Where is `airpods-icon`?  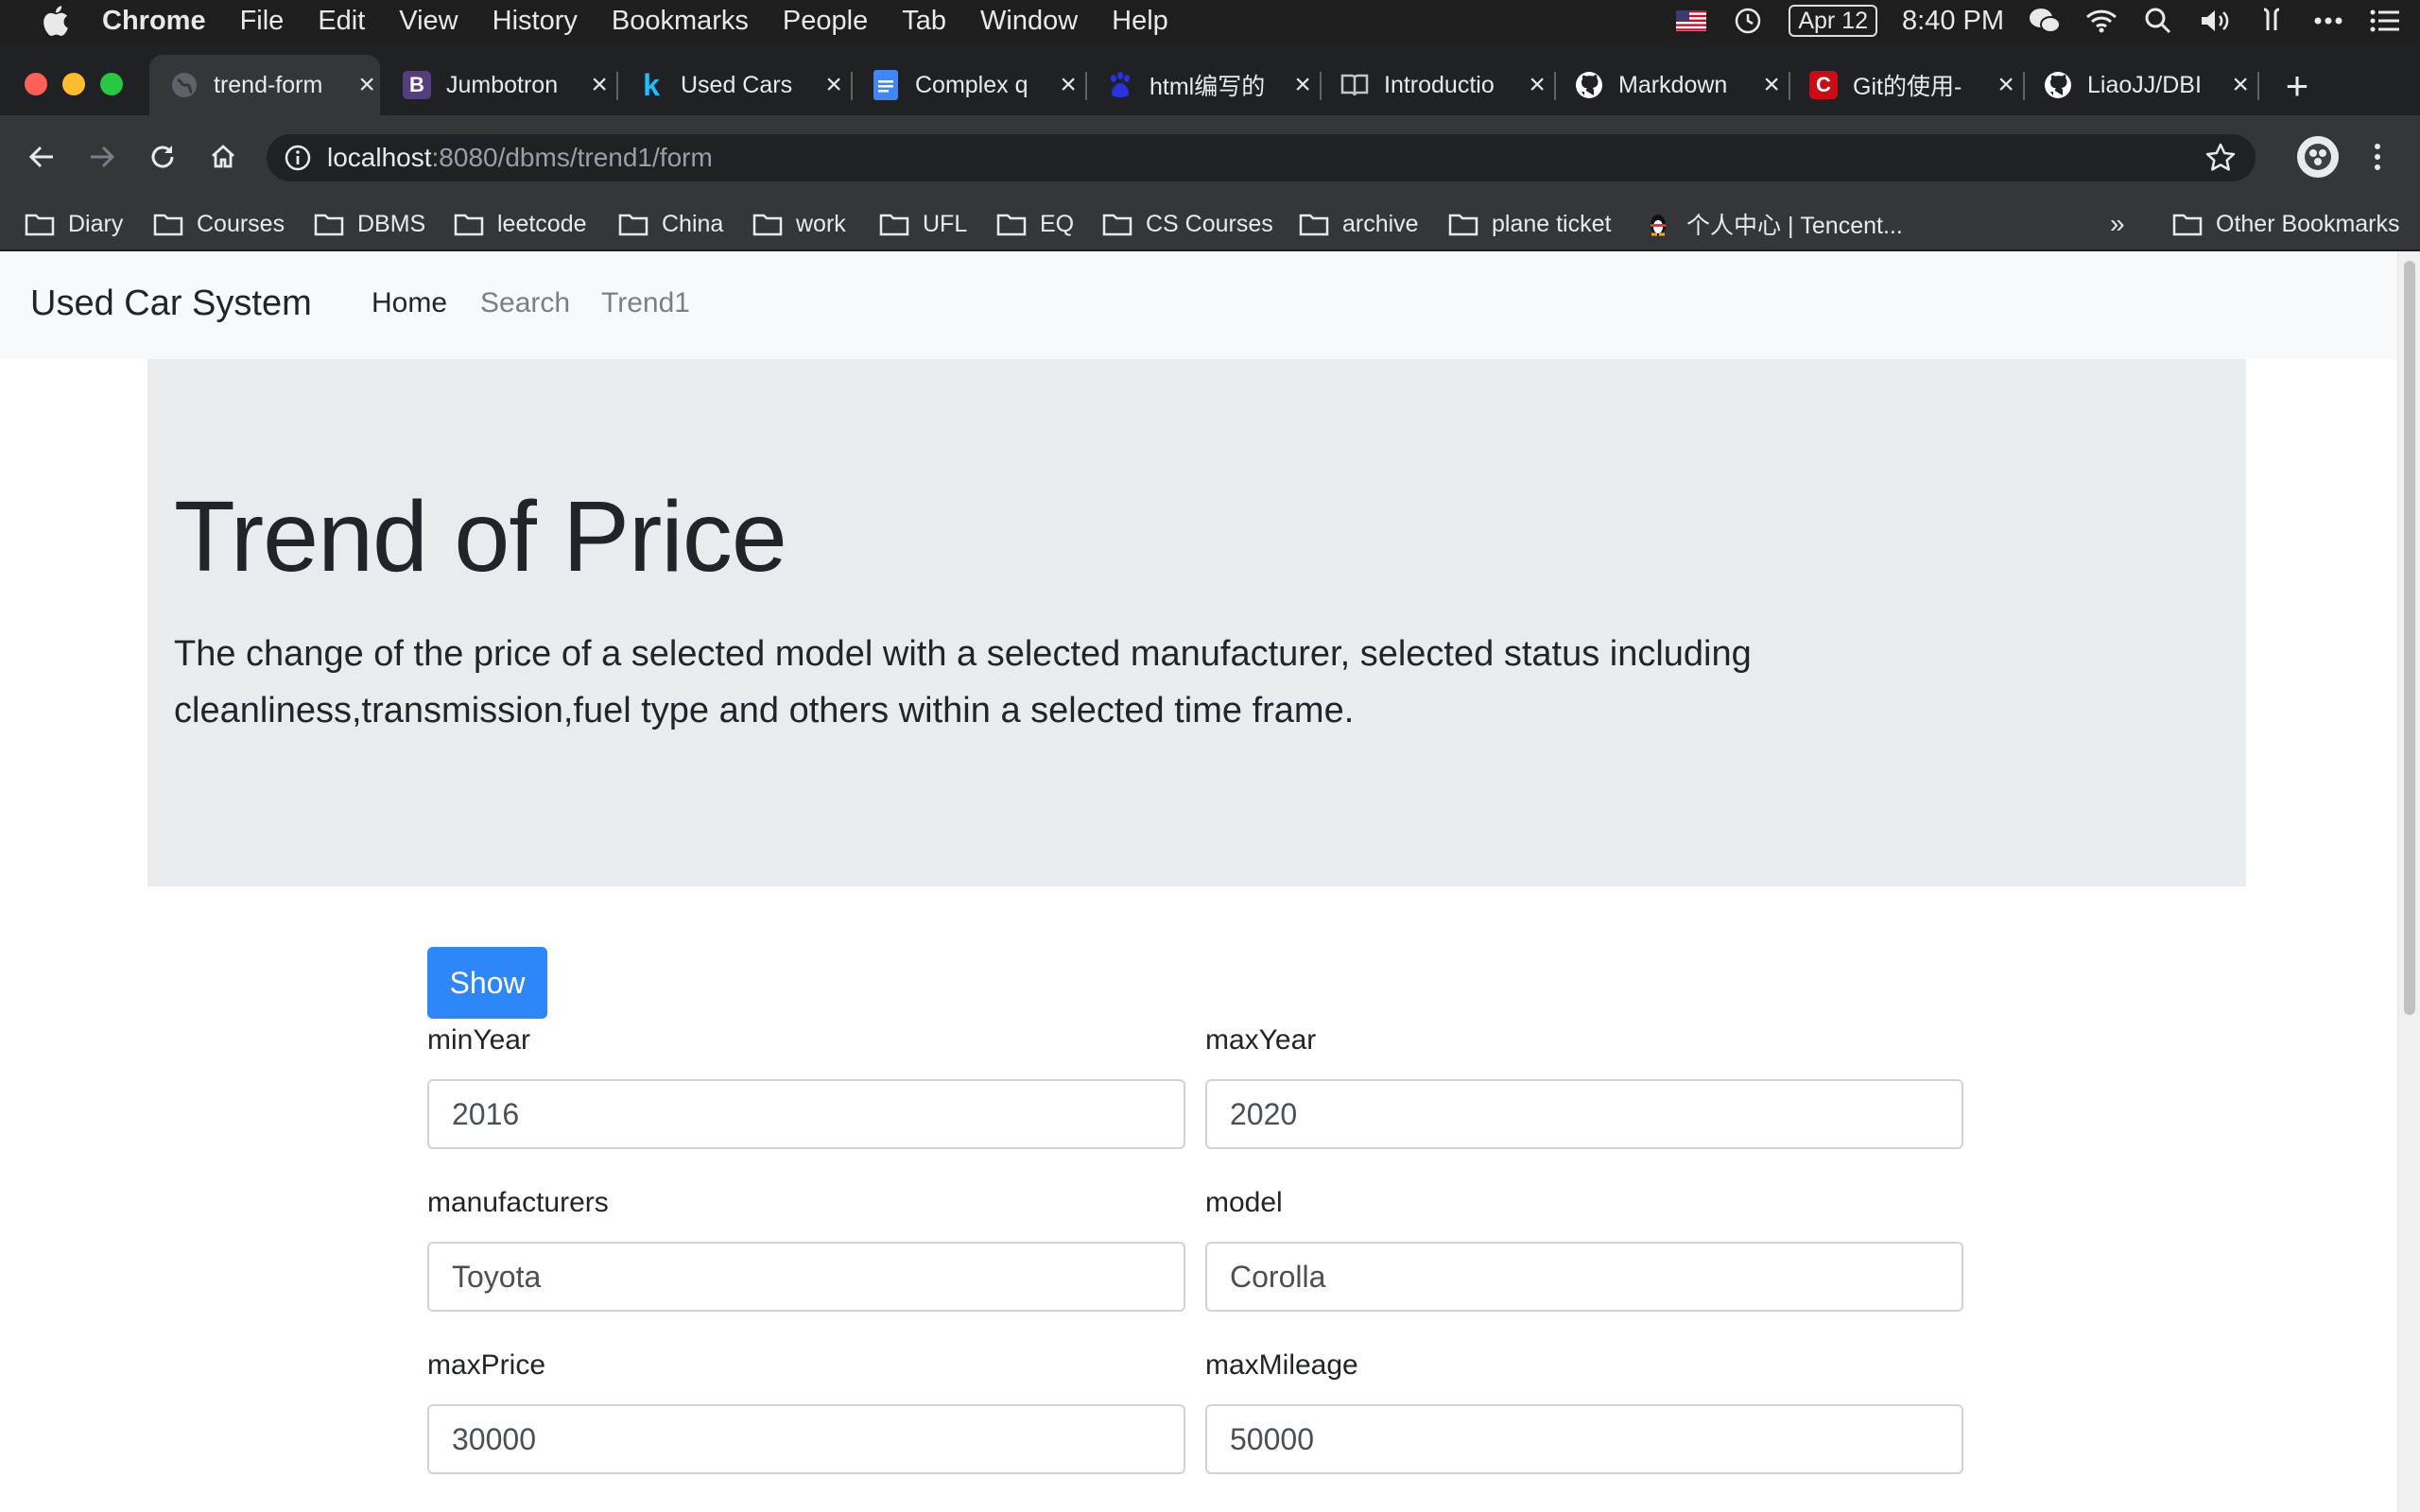 airpods-icon is located at coordinates (2272, 21).